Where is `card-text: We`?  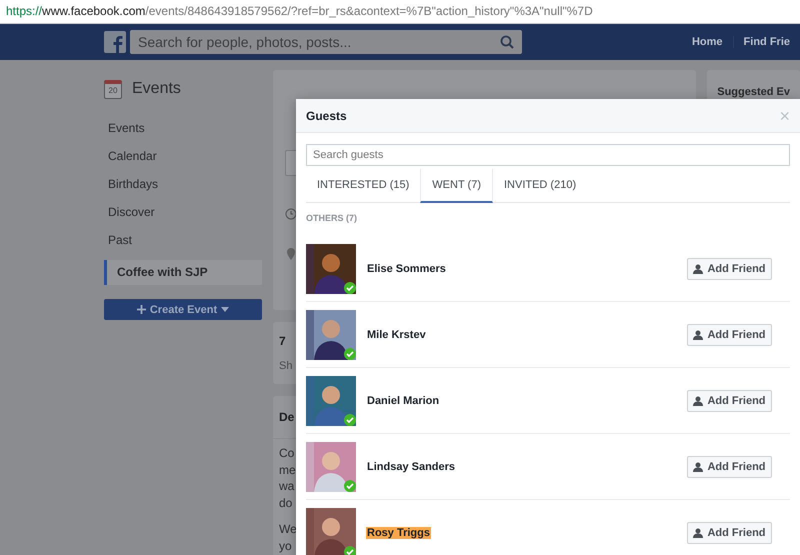
card-text: We is located at coordinates (288, 529).